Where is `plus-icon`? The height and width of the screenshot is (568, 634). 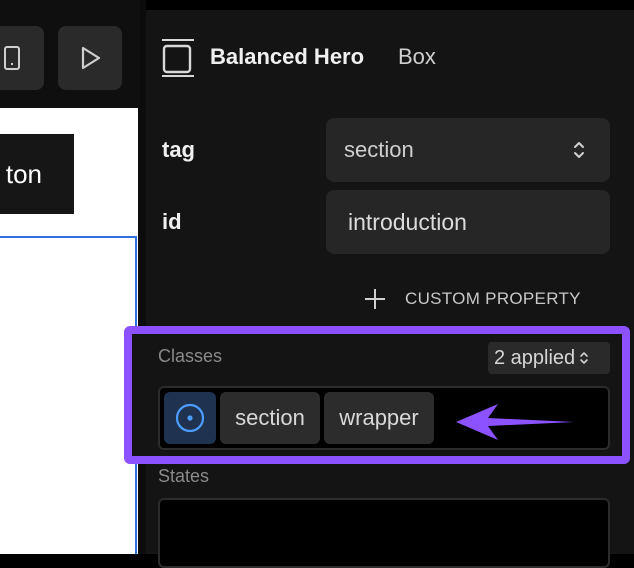
plus-icon is located at coordinates (375, 299).